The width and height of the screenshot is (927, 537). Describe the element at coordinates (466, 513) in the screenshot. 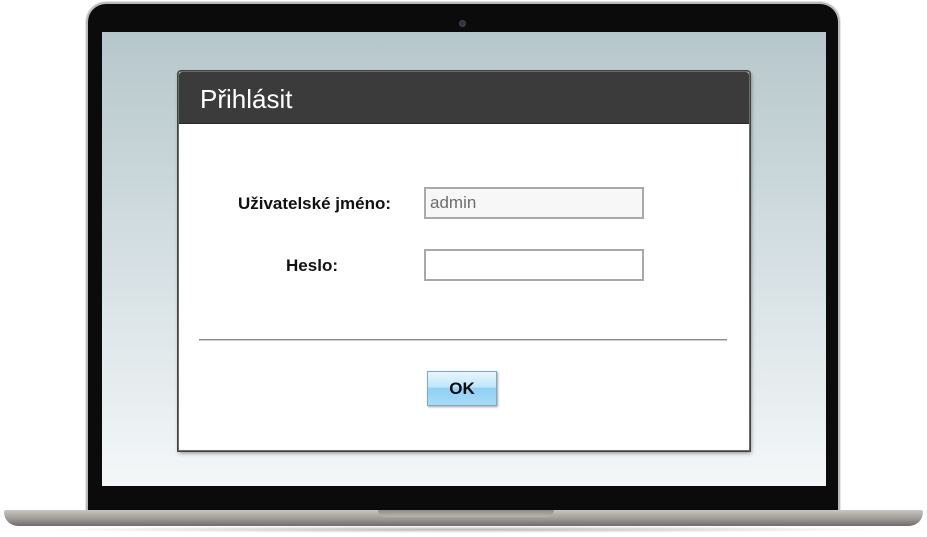

I see `laptop-base-notch` at that location.